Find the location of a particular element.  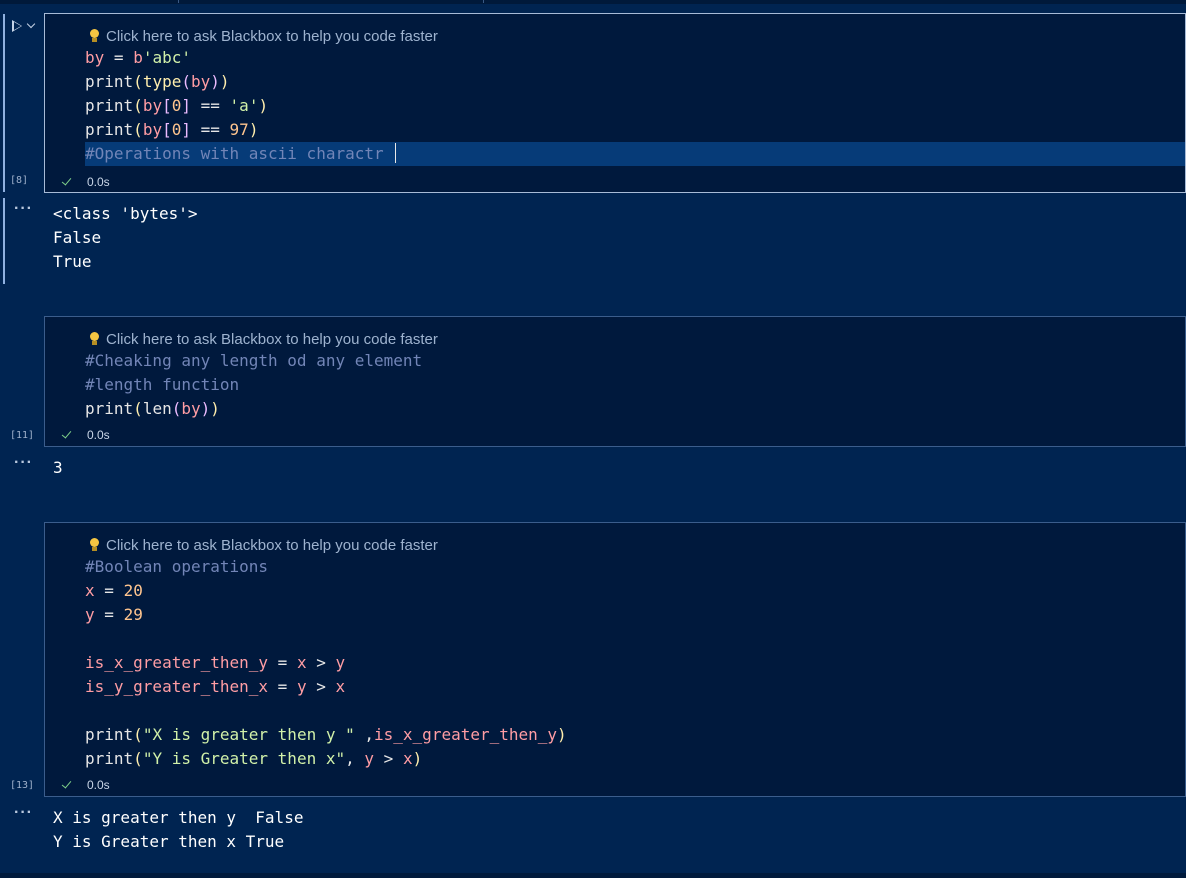

run-cell-button is located at coordinates (24, 26).